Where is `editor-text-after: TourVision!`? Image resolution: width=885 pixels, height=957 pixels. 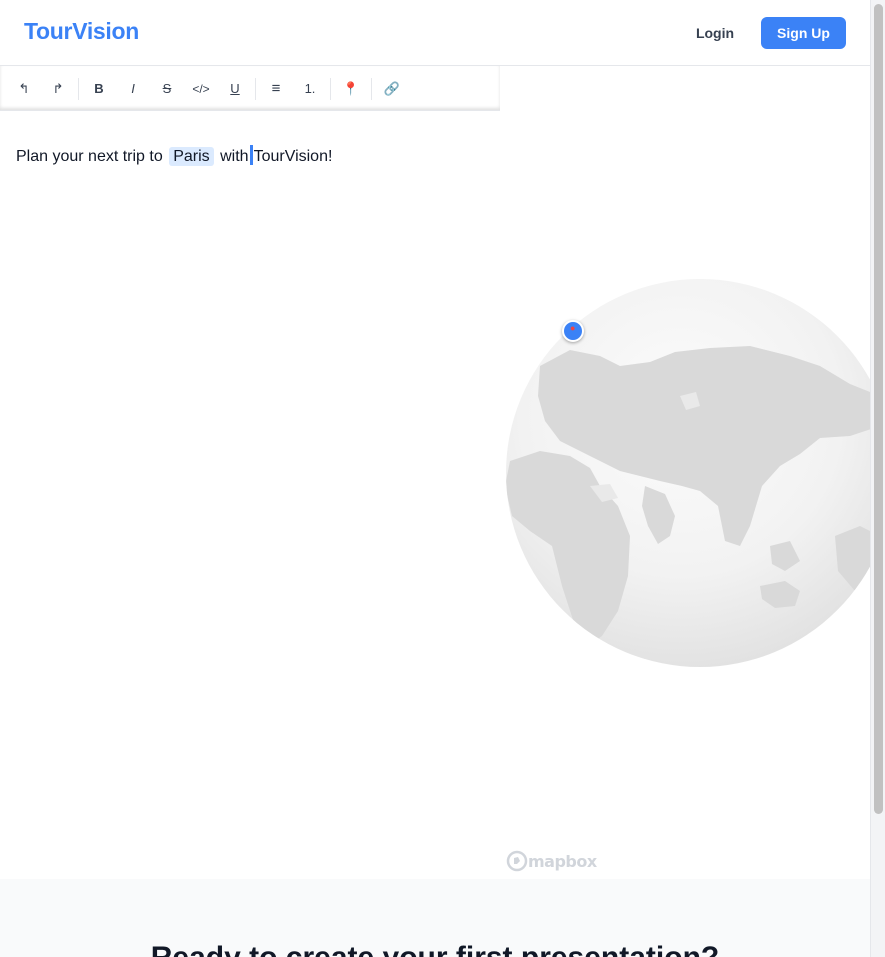
editor-text-after: TourVision! is located at coordinates (293, 156).